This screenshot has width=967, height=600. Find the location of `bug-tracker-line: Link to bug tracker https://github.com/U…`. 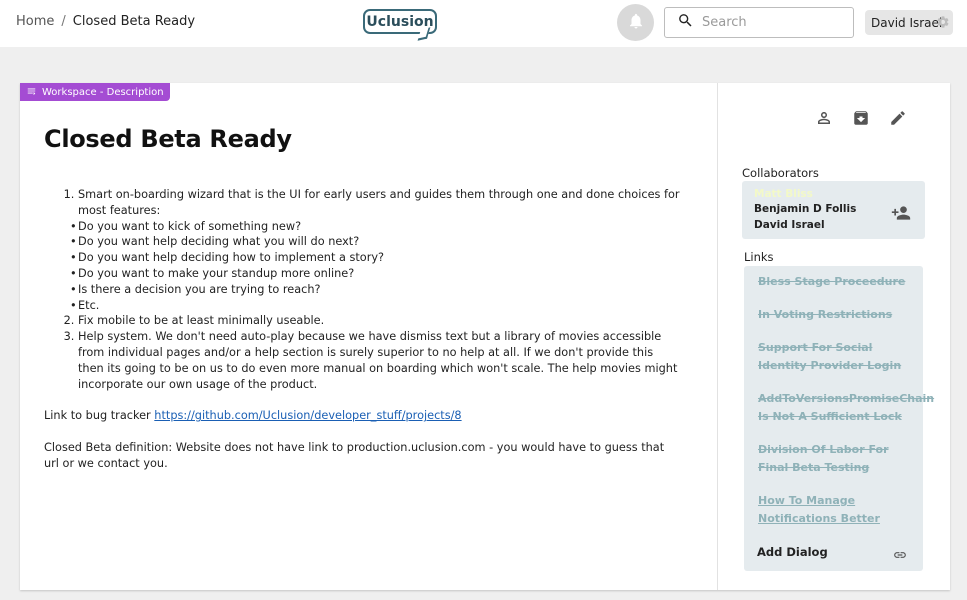

bug-tracker-line: Link to bug tracker https://github.com/U… is located at coordinates (362, 416).